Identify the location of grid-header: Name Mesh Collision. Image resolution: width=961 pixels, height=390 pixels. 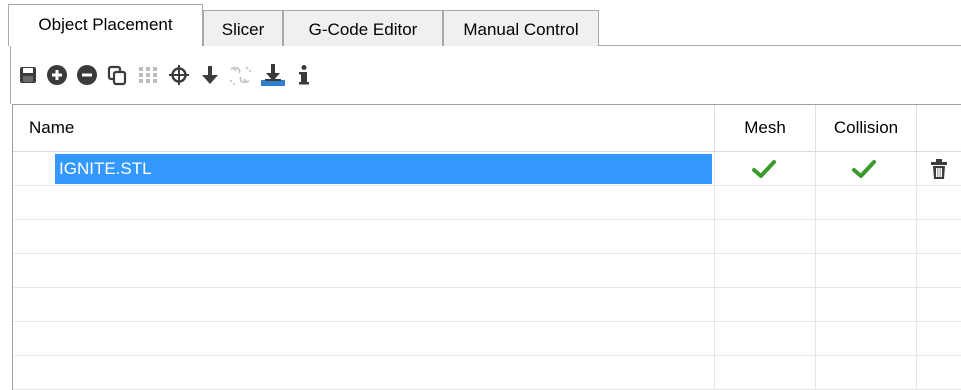
(487, 128).